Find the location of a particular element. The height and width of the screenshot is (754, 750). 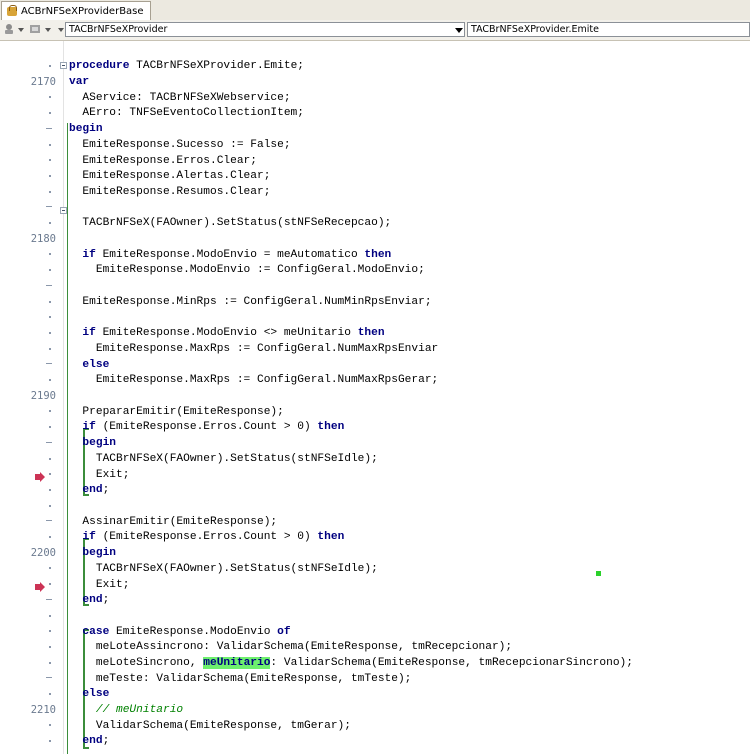

code-line: PrepararEmitir(EmiteResponse); is located at coordinates (176, 412).